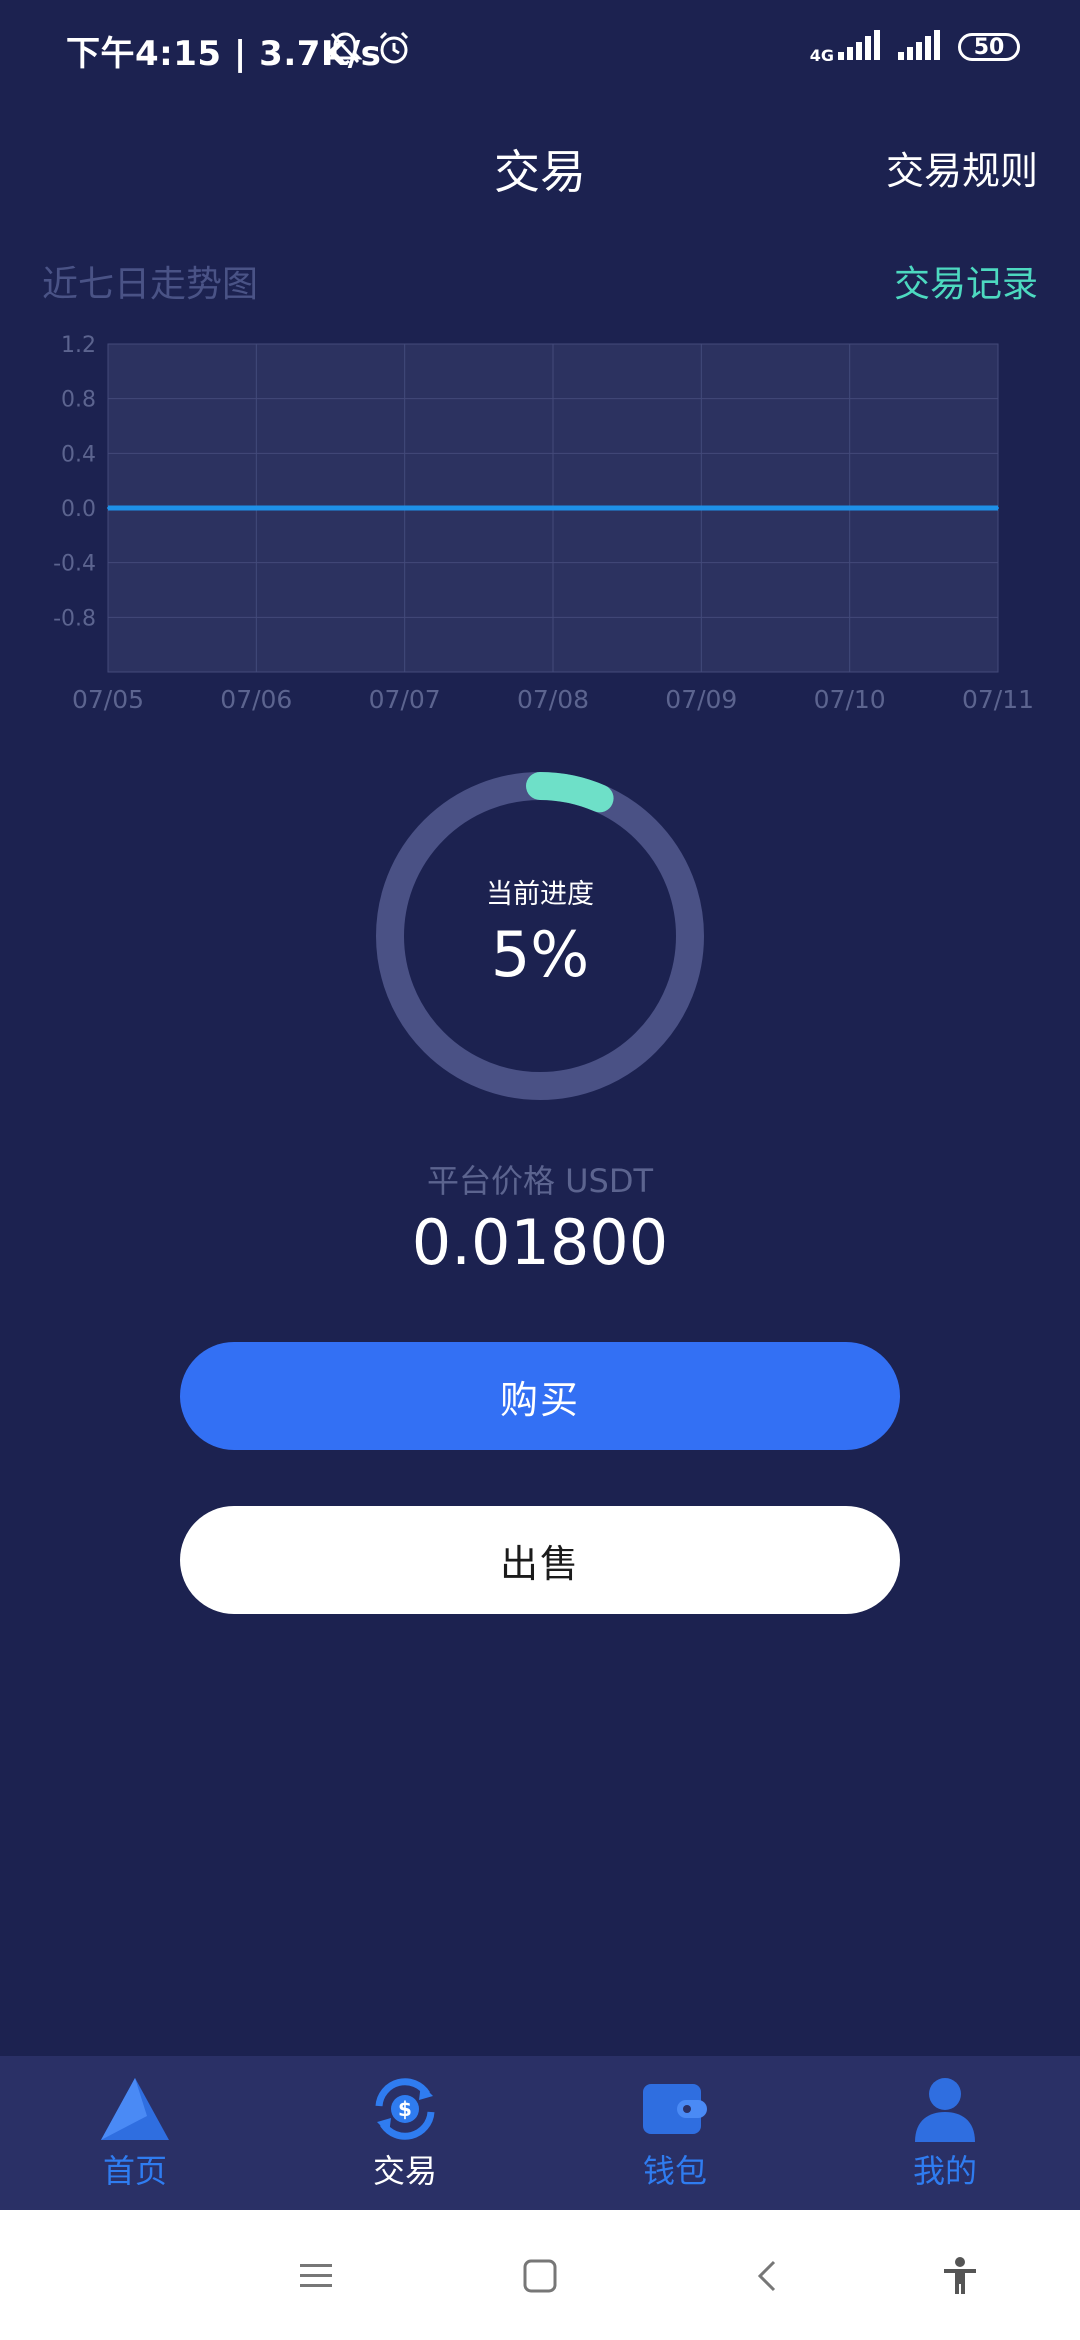 The image size is (1080, 2340). What do you see at coordinates (150, 284) in the screenshot?
I see `chart-title: 近七日走势图` at bounding box center [150, 284].